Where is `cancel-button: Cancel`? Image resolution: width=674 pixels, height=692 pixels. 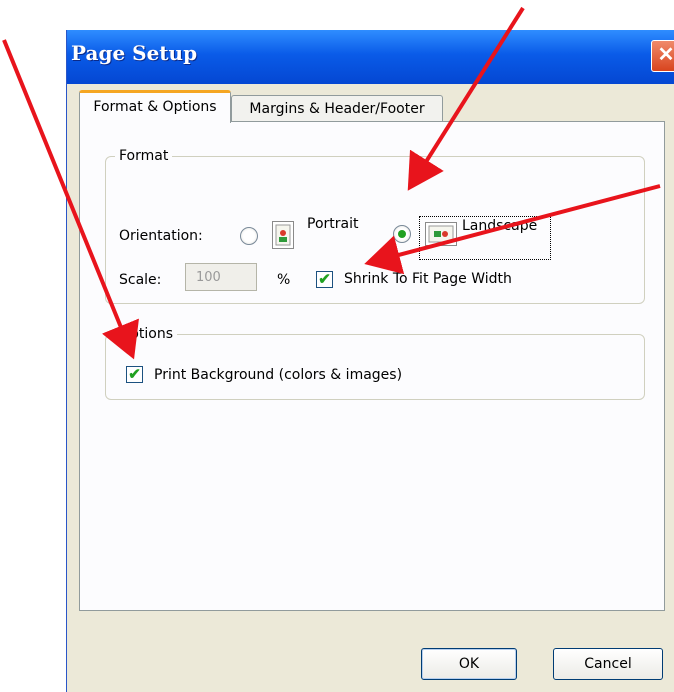 cancel-button: Cancel is located at coordinates (608, 664).